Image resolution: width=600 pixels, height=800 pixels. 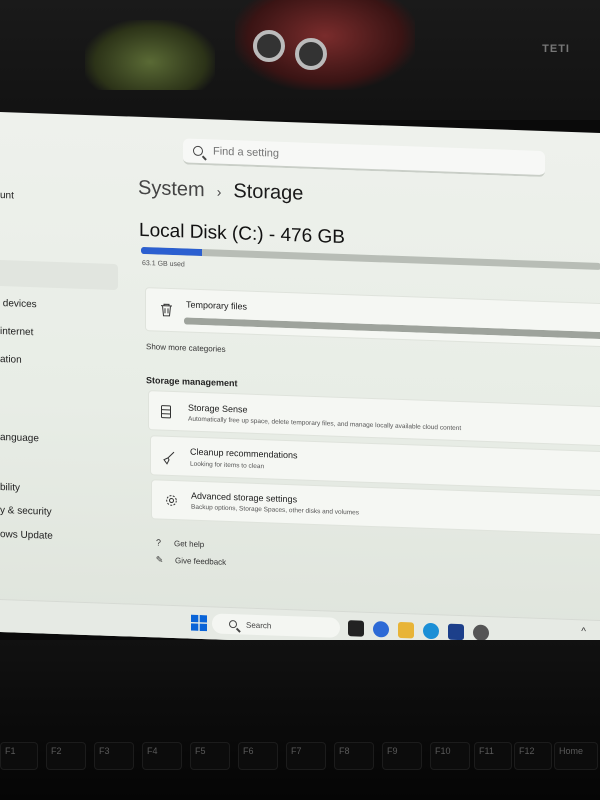 I want to click on storage-management-heading: Storage management, so click(x=192, y=382).